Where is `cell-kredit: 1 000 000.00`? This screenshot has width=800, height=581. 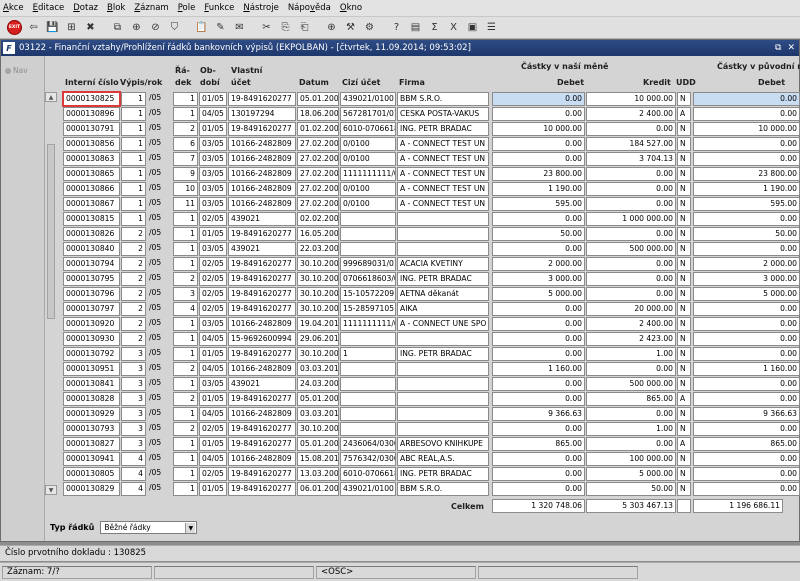
cell-kredit: 1 000 000.00 is located at coordinates (631, 219).